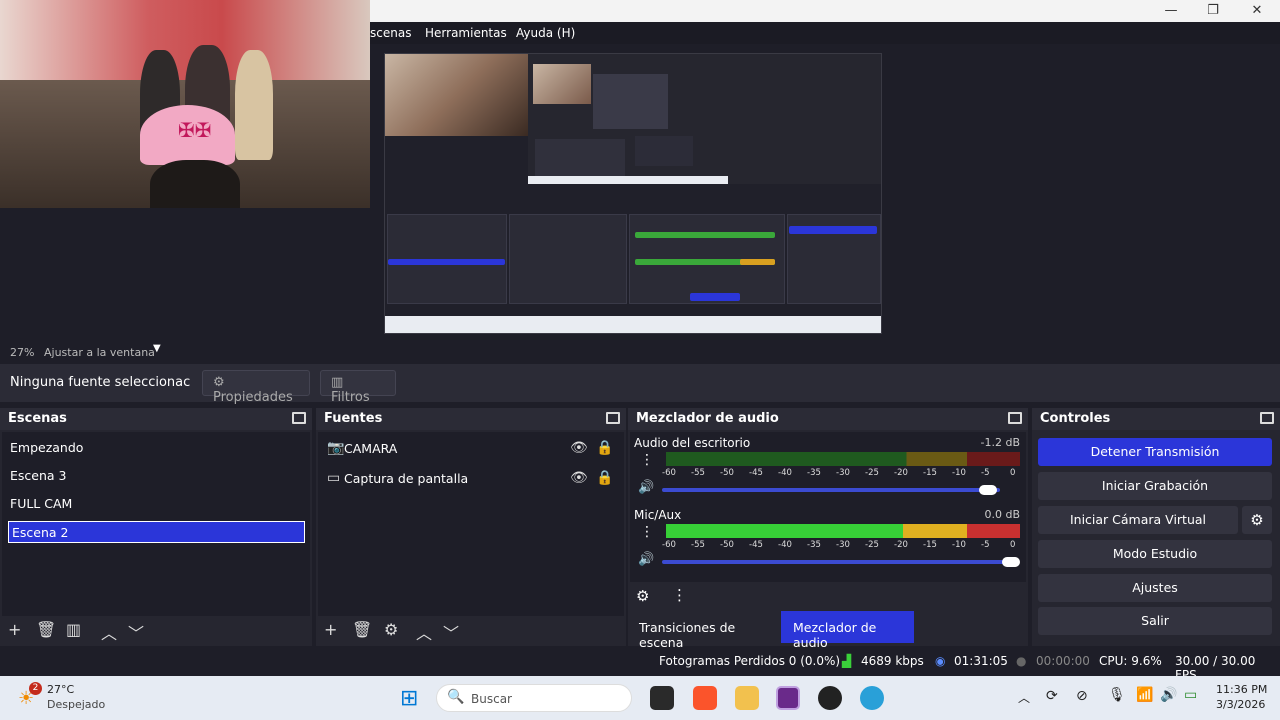 The height and width of the screenshot is (720, 1280). I want to click on scene-item: FULL CAM, so click(41, 503).